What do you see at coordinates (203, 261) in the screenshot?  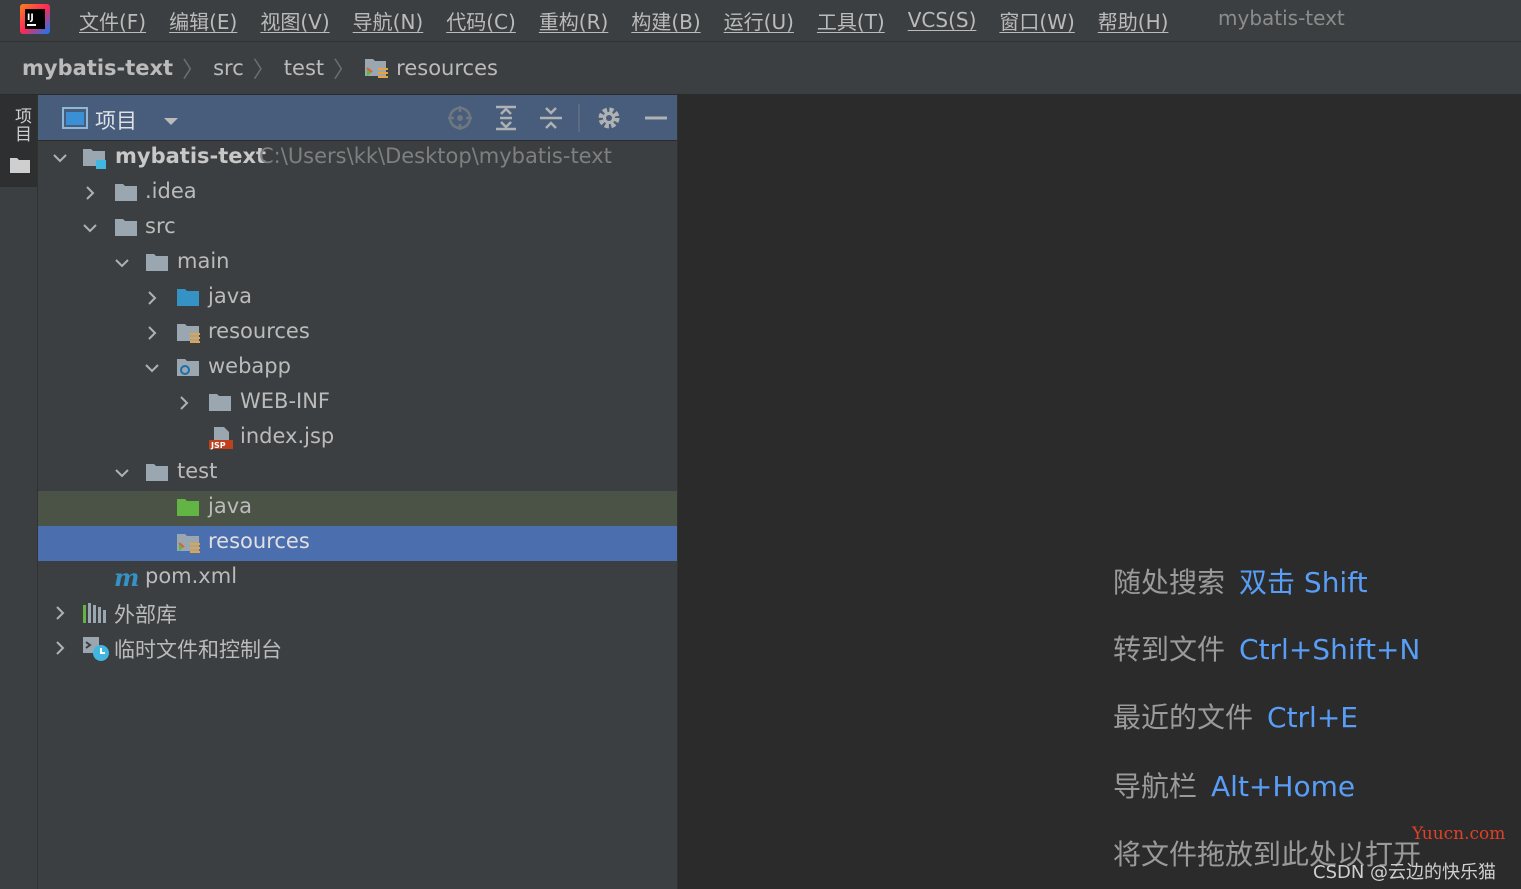 I see `tree-item-label: main` at bounding box center [203, 261].